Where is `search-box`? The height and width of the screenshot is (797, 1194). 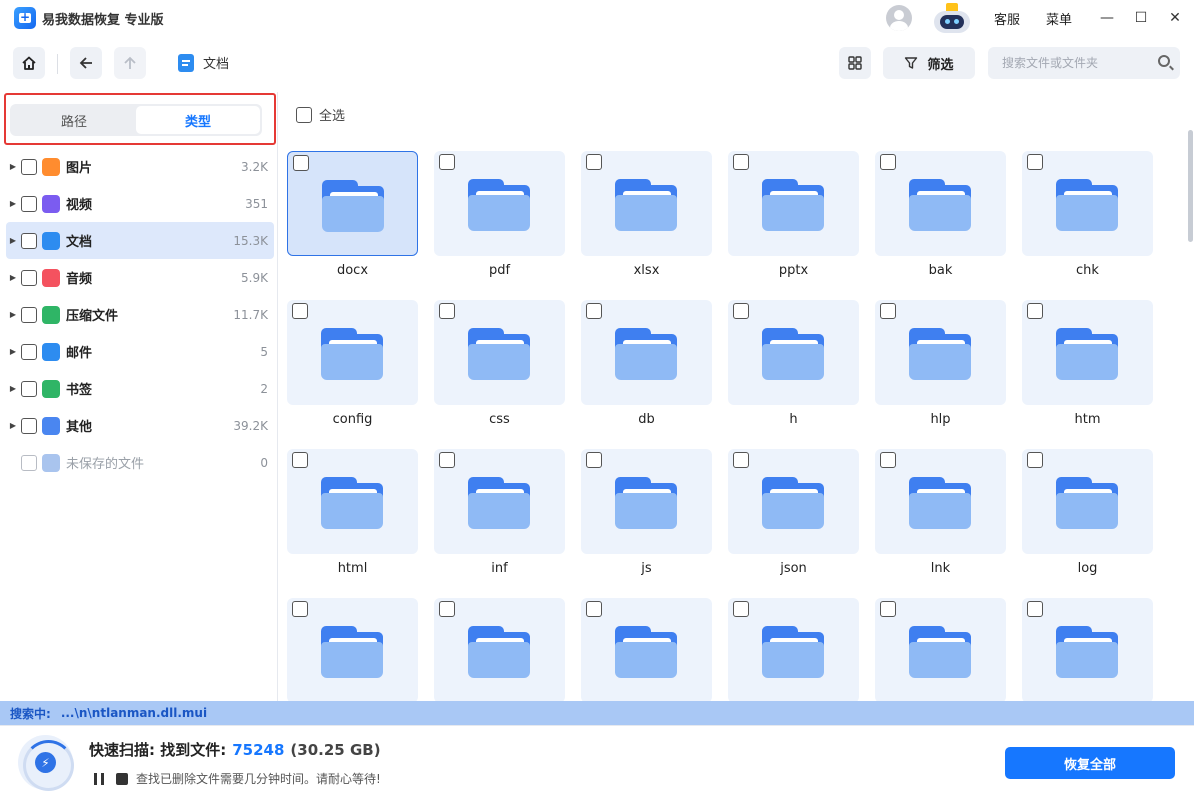
search-box is located at coordinates (1084, 63).